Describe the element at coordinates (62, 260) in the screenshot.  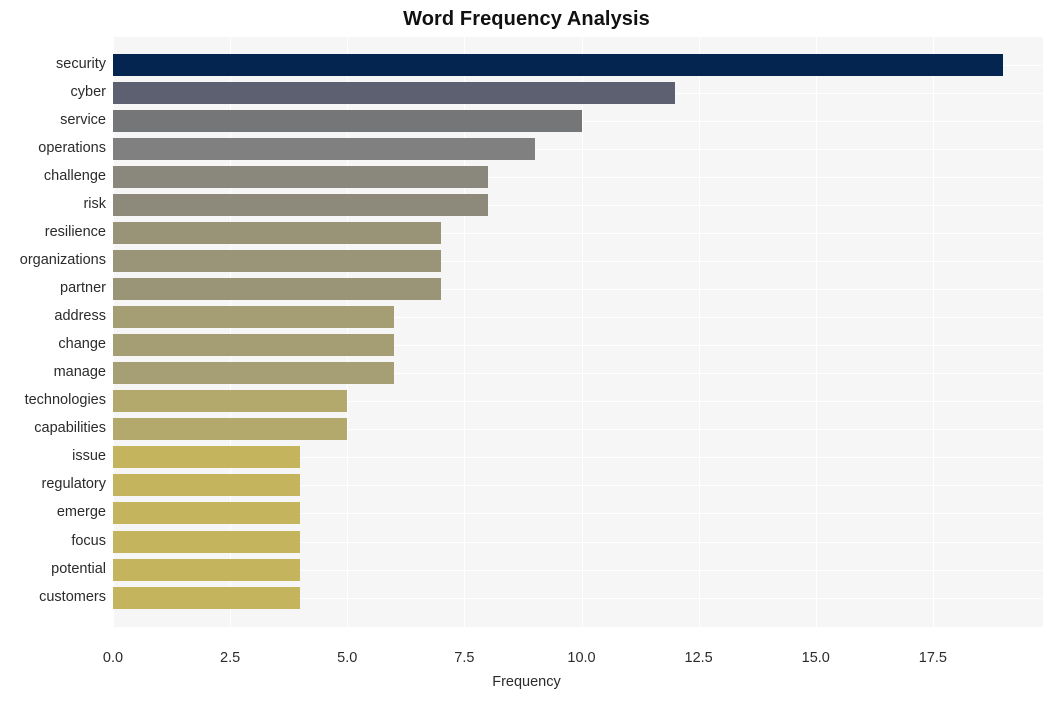
I see `y-tick-label: organizations` at that location.